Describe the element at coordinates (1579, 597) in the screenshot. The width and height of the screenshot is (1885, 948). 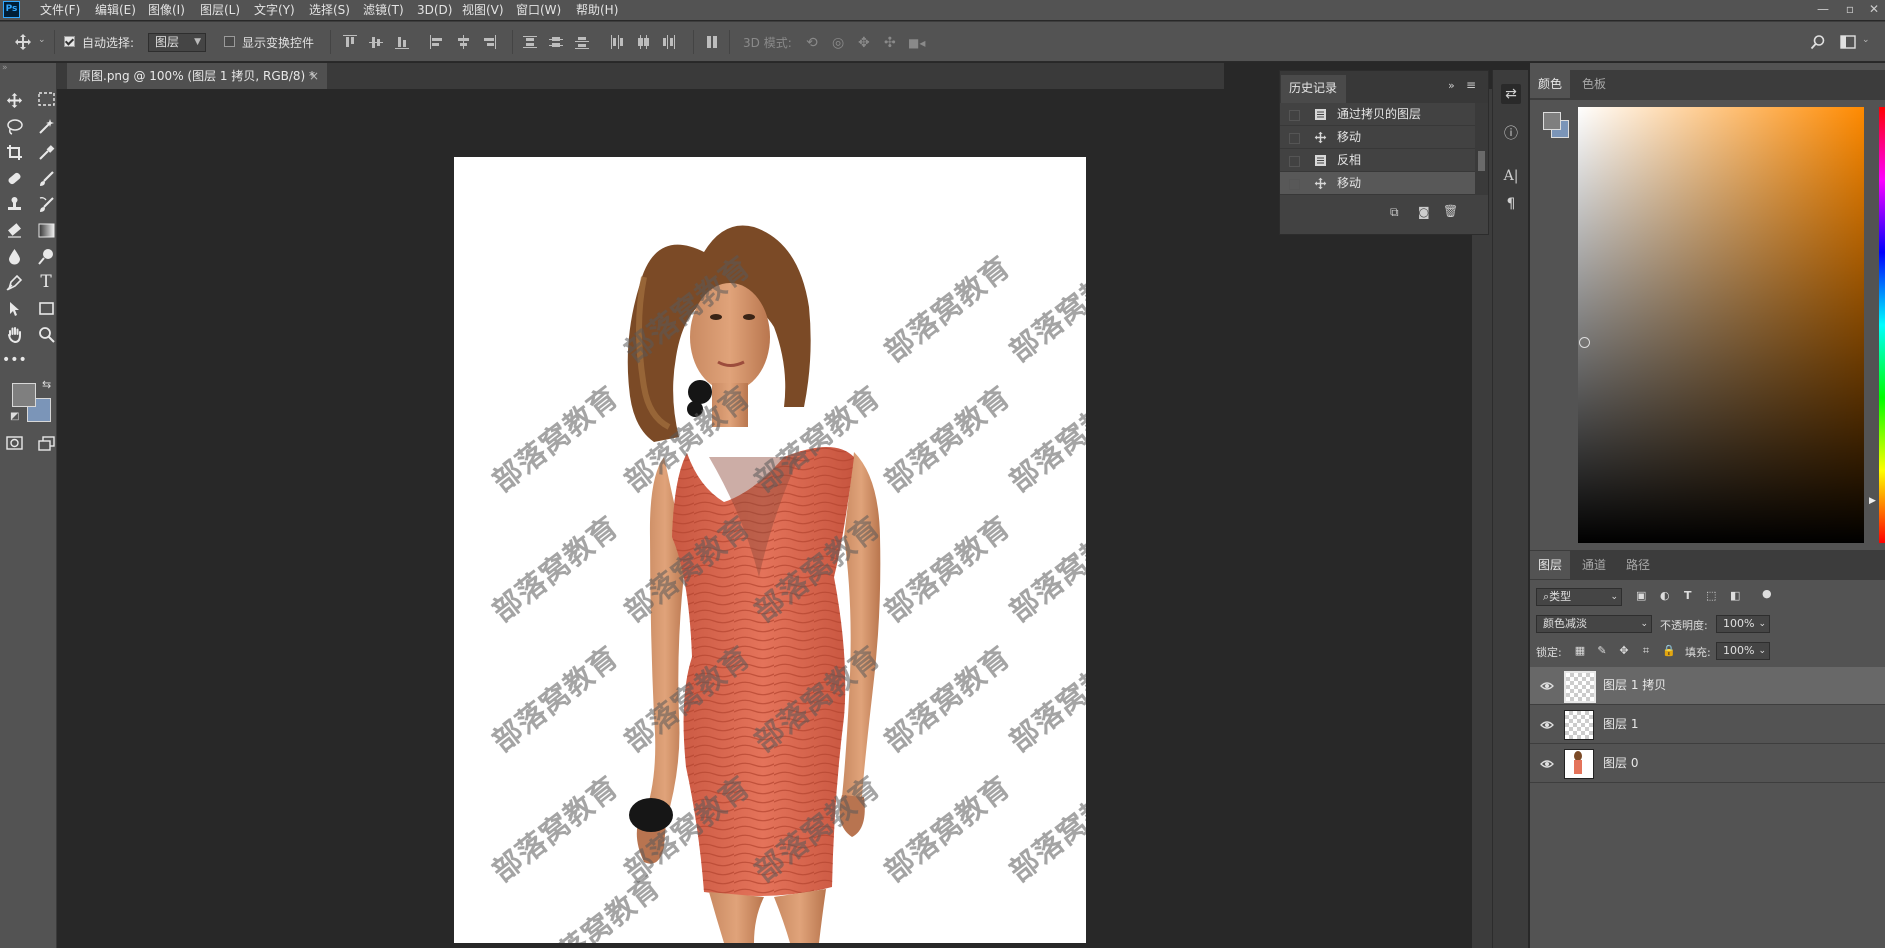
I see `layer-filter-dropdown: ⌕类型 ⌄` at that location.